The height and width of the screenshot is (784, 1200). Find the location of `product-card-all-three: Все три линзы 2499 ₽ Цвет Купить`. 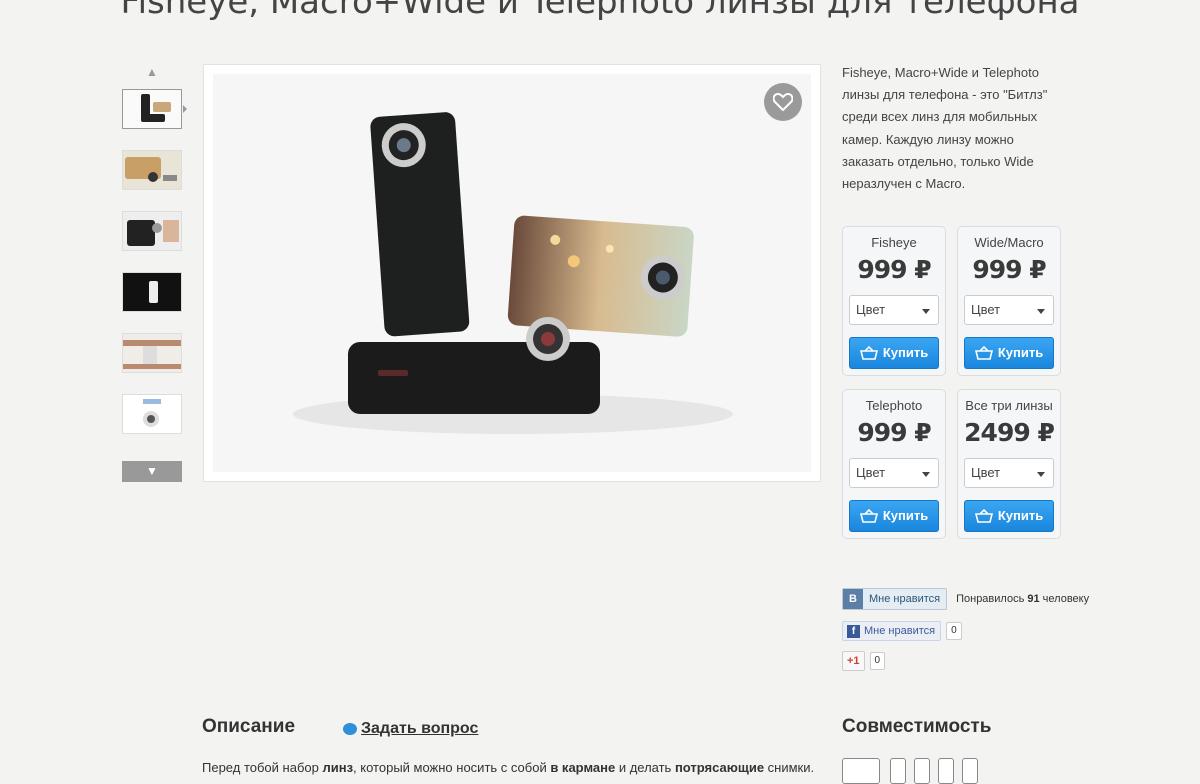

product-card-all-three: Все три линзы 2499 ₽ Цвет Купить is located at coordinates (1009, 464).